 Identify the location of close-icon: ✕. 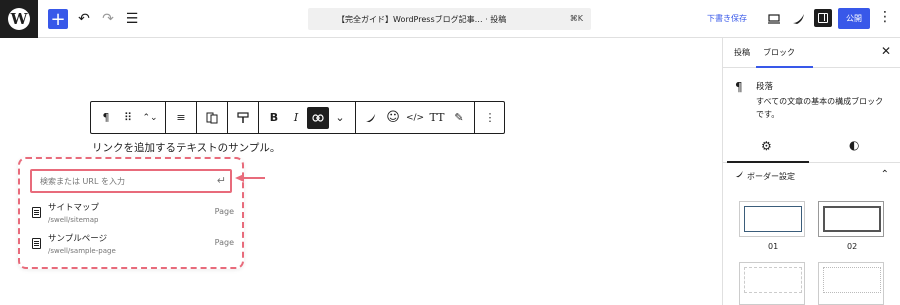
(886, 51).